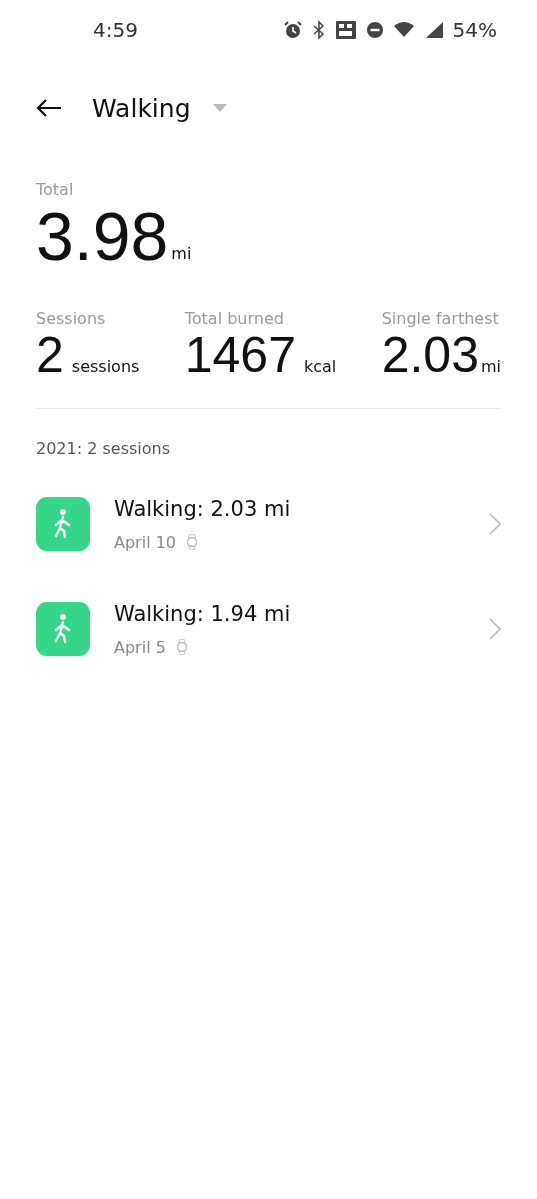 This screenshot has height=1199, width=537. I want to click on session-item: Walking: 1.94 mi April 5, so click(268, 629).